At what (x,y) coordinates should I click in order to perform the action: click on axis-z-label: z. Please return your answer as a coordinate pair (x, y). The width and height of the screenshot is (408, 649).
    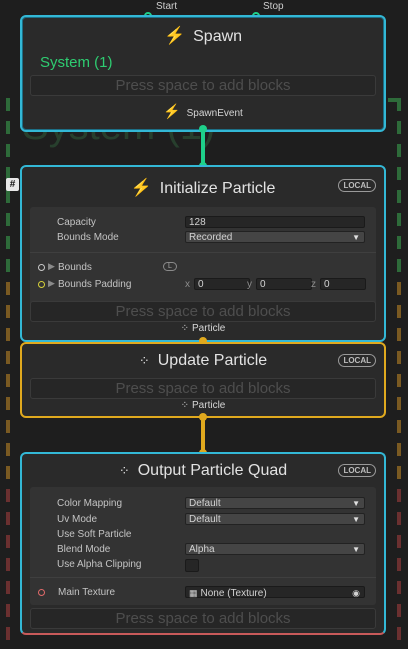
    Looking at the image, I should click on (313, 284).